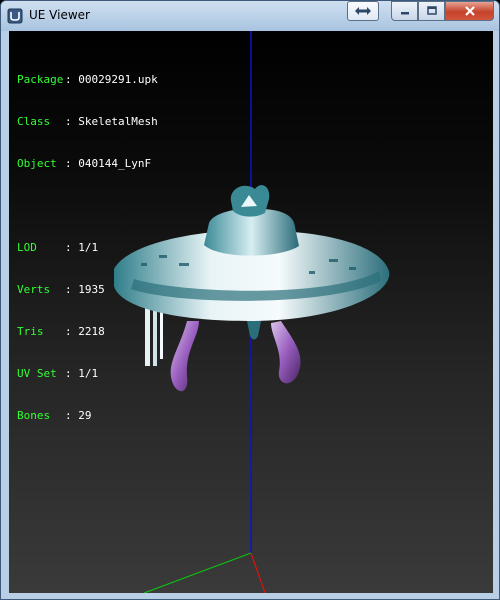 The height and width of the screenshot is (600, 500). I want to click on title-bar: UE Viewer, so click(250, 16).